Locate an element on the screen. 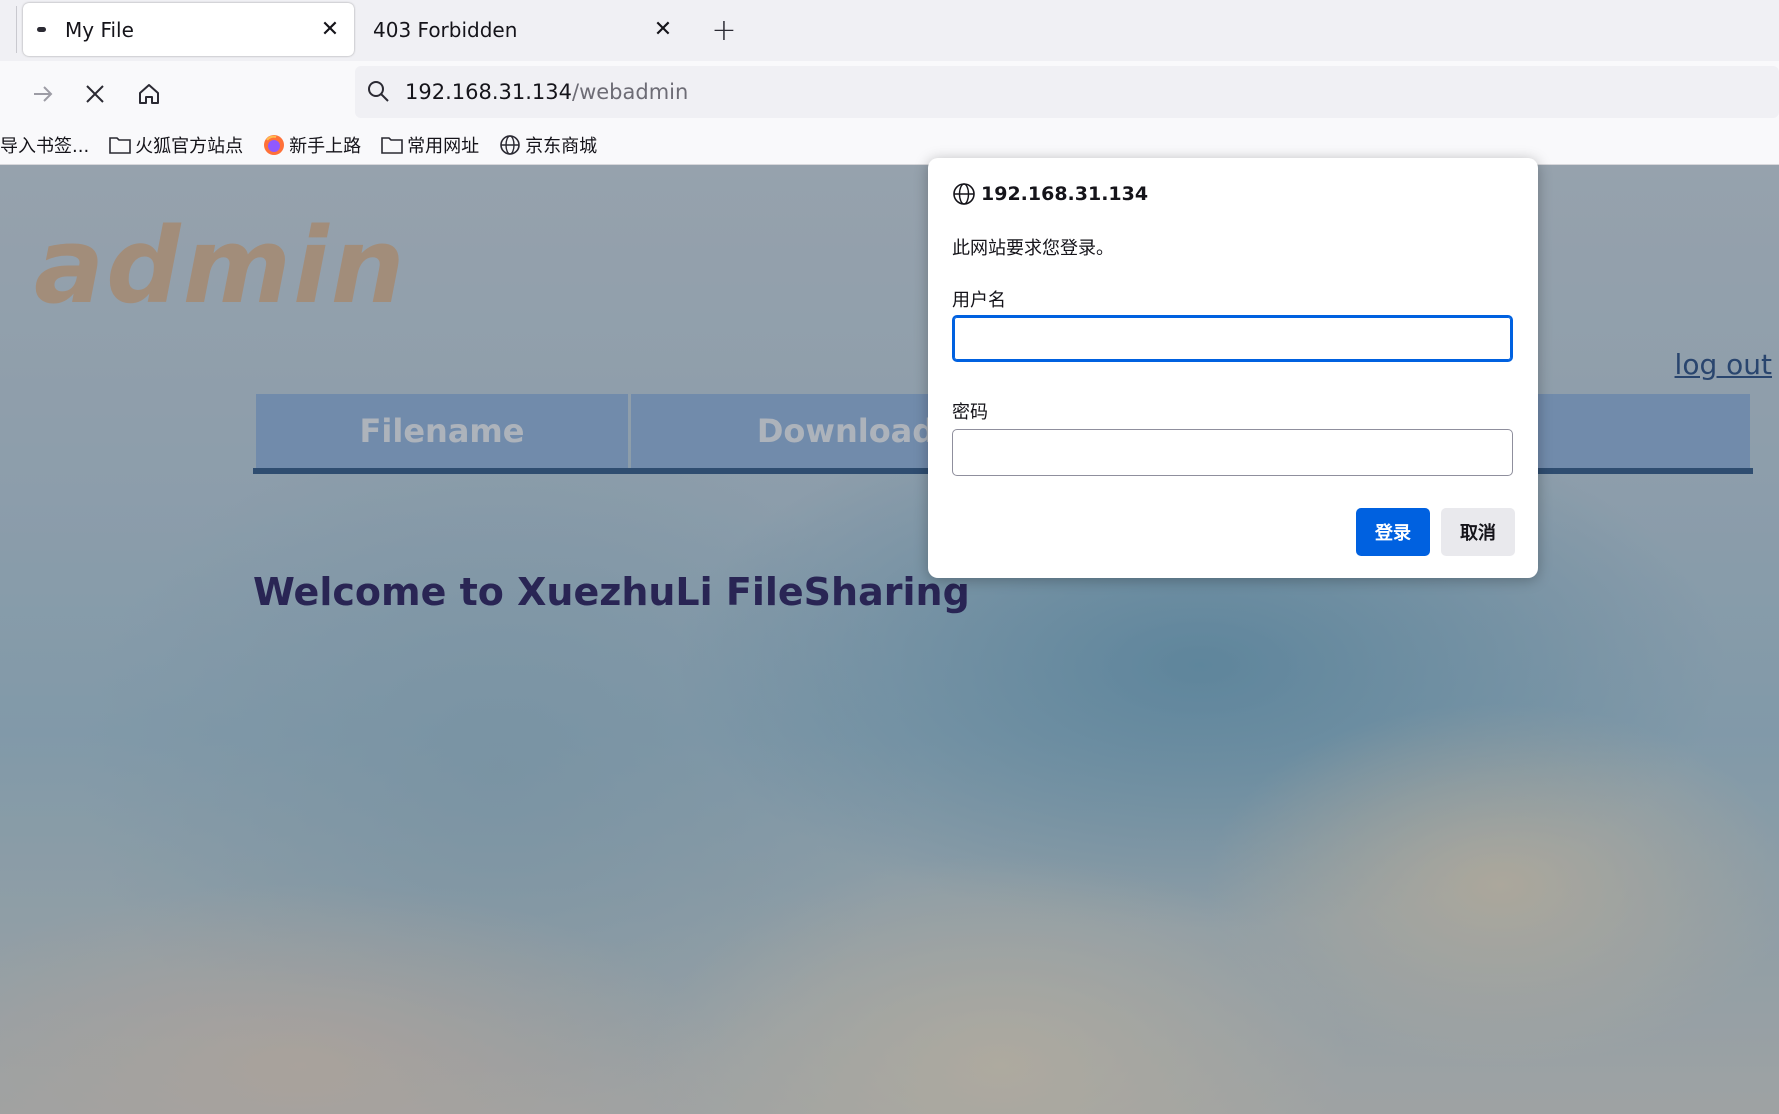  bookmark-label: 新手上路 is located at coordinates (325, 146).